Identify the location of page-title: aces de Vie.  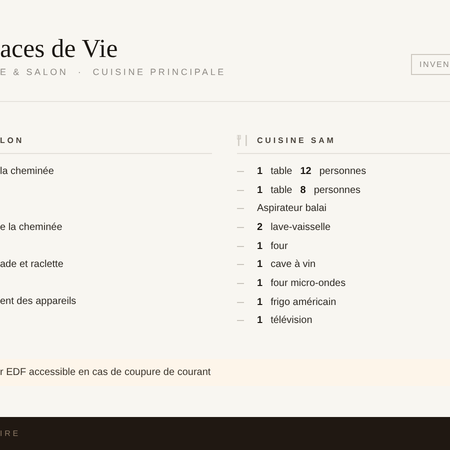
(59, 49).